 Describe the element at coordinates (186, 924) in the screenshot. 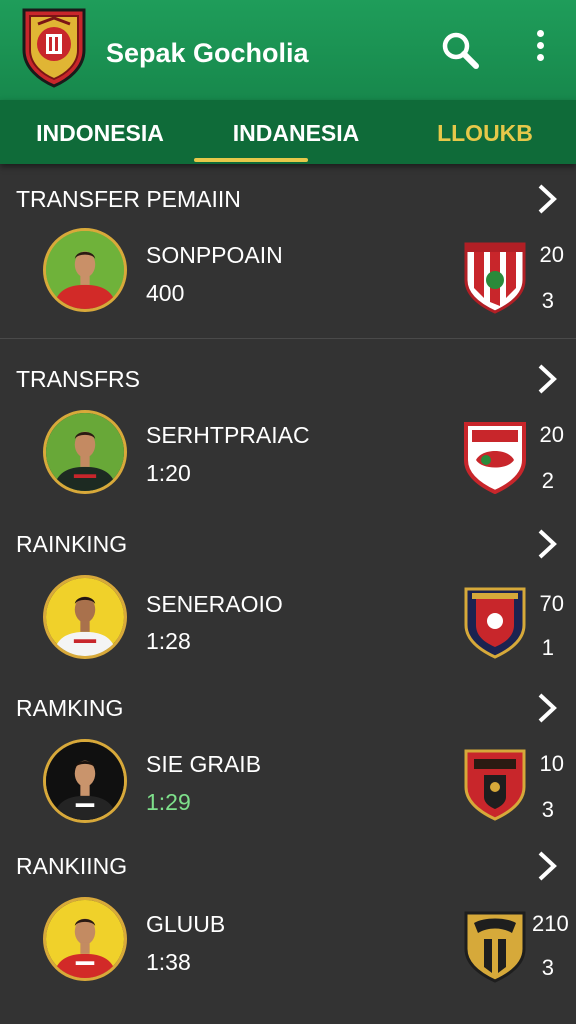

I see `player-name: GLUUB` at that location.